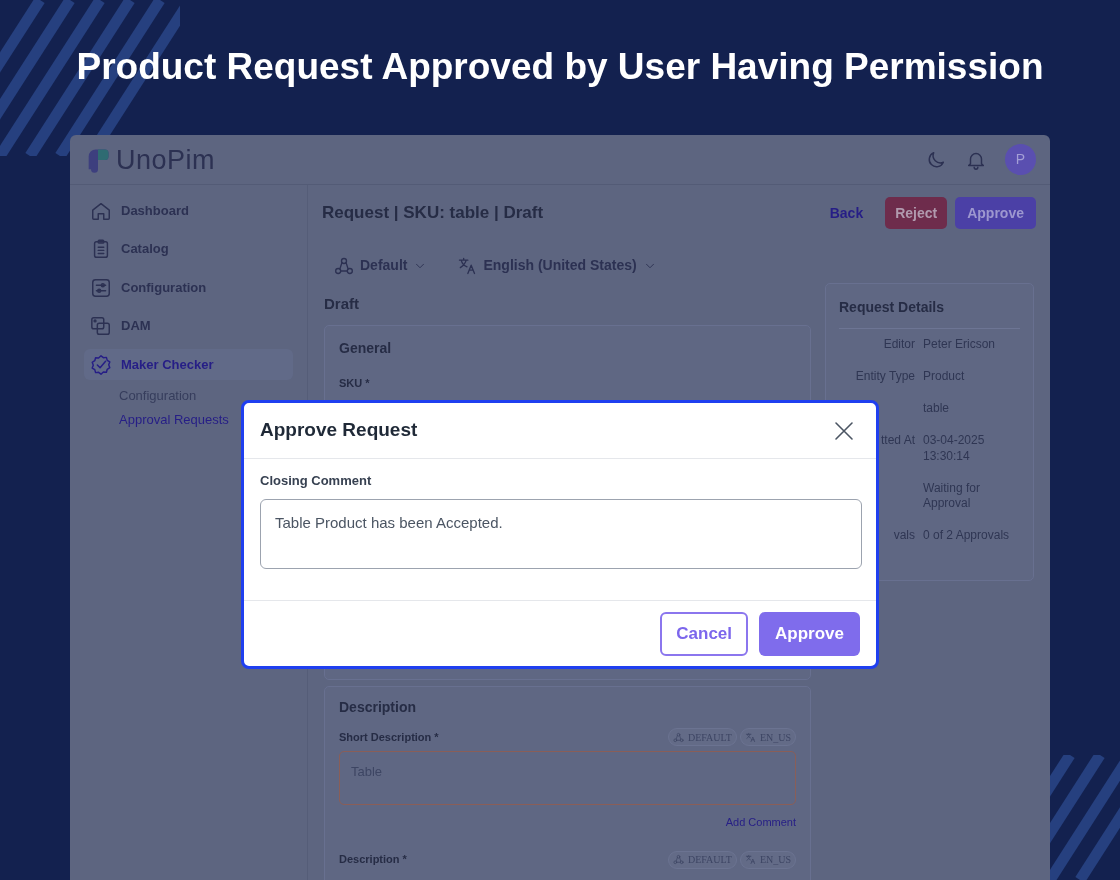 Image resolution: width=1120 pixels, height=880 pixels. I want to click on sliders-icon, so click(101, 287).